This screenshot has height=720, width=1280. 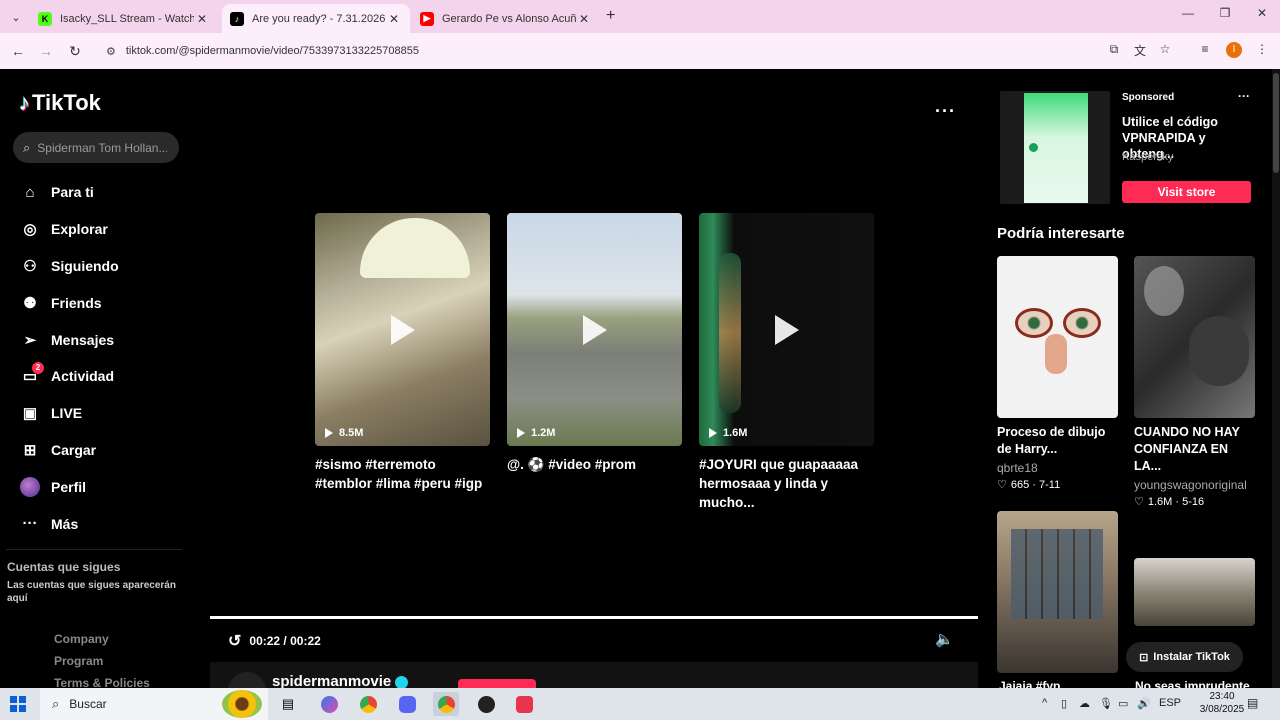 I want to click on language-indicator: ESP, so click(x=1170, y=703).